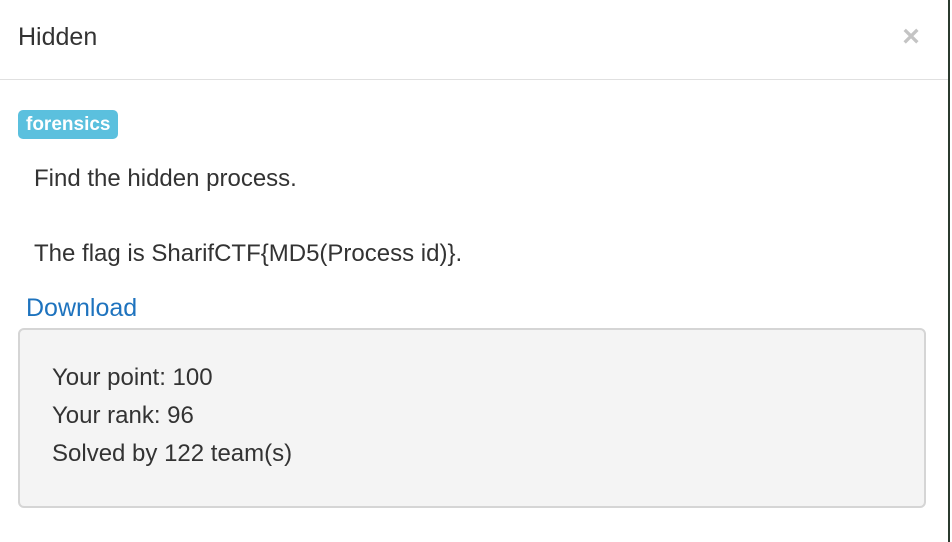 The height and width of the screenshot is (542, 952). Describe the element at coordinates (248, 253) in the screenshot. I see `description-line: The flag is SharifCTF{MD5(Process id)}.` at that location.